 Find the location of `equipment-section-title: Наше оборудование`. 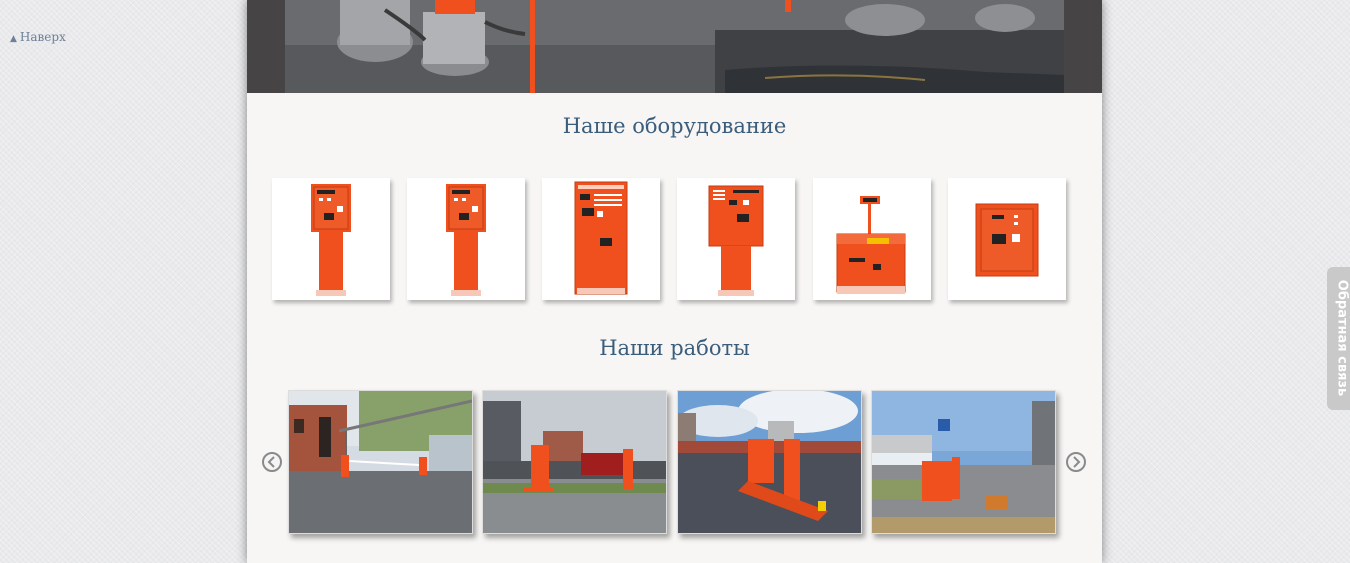

equipment-section-title: Наше оборудование is located at coordinates (674, 126).